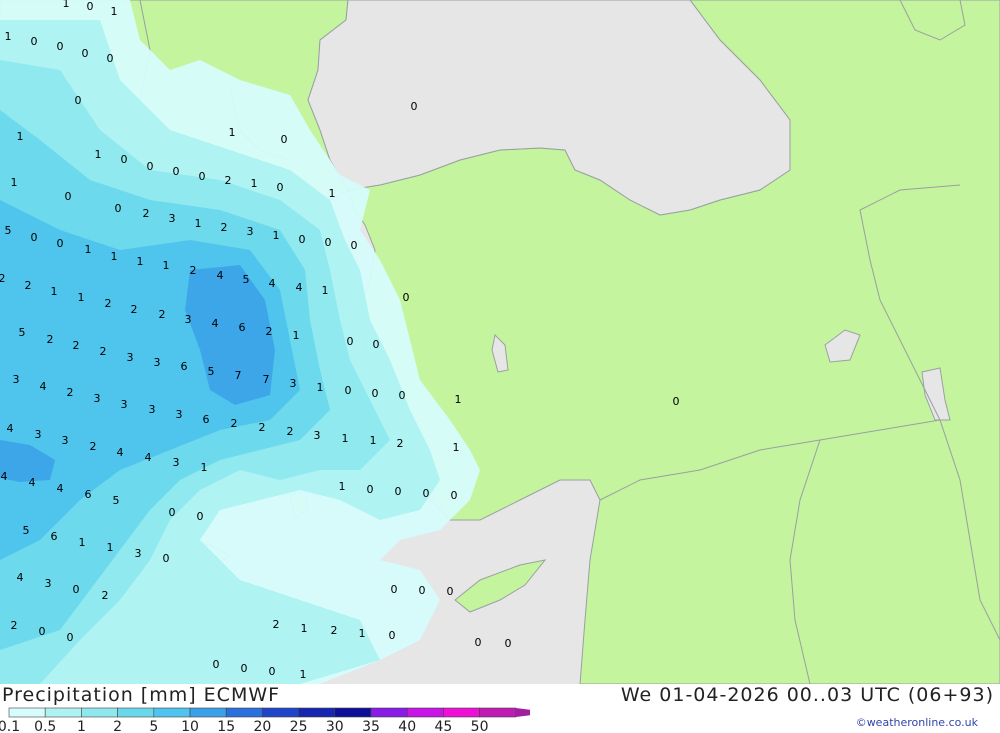 The height and width of the screenshot is (733, 1000). Describe the element at coordinates (522, 712) in the screenshot. I see `legend-arrow` at that location.